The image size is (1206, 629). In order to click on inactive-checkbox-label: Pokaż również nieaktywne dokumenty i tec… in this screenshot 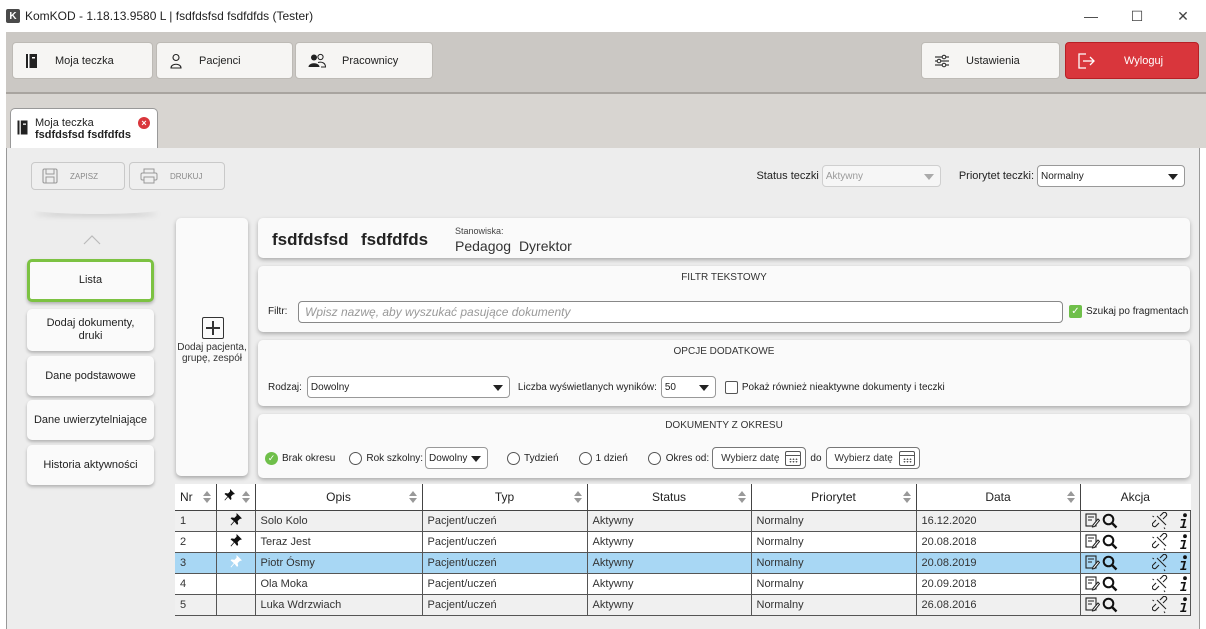, I will do `click(843, 387)`.